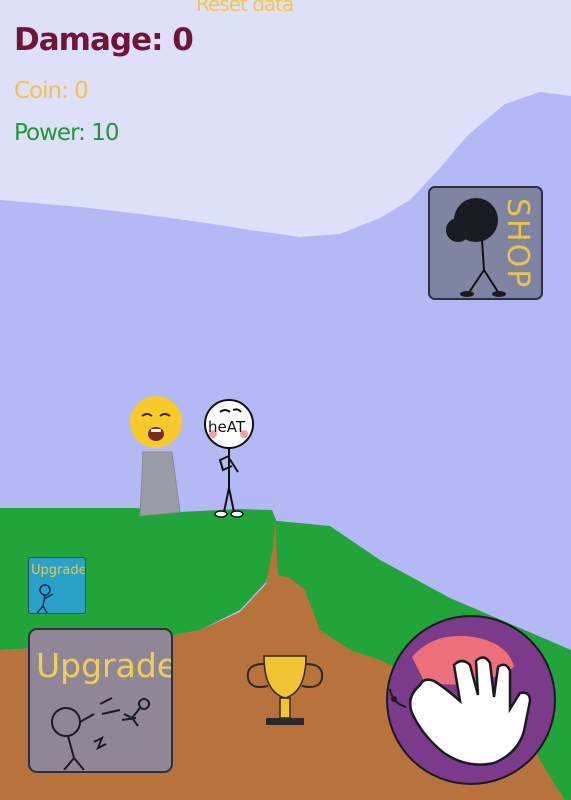 The image size is (571, 800). I want to click on small-upgrade-button: Upgrade, so click(57, 585).